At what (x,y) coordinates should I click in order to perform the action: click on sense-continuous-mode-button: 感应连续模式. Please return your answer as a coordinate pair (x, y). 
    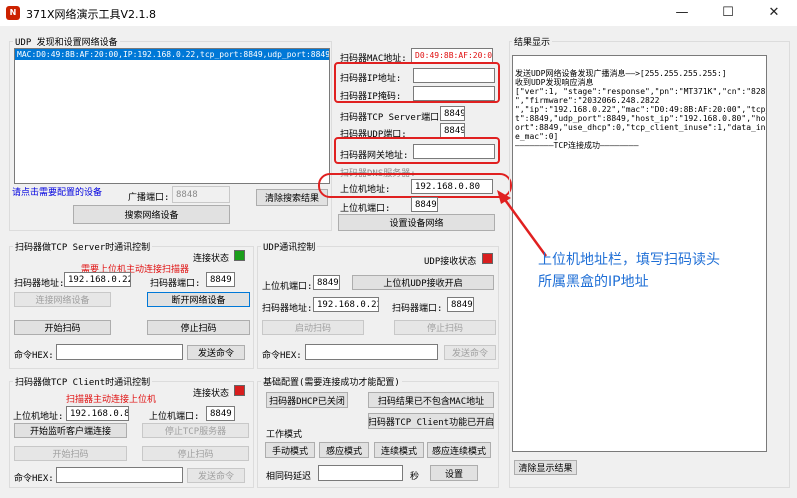
    Looking at the image, I should click on (459, 450).